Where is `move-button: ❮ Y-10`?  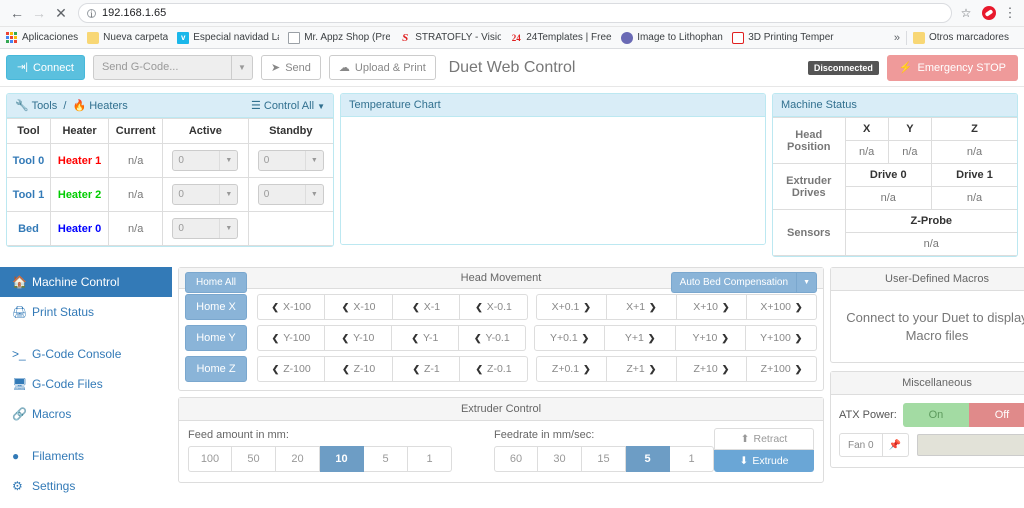 move-button: ❮ Y-10 is located at coordinates (358, 338).